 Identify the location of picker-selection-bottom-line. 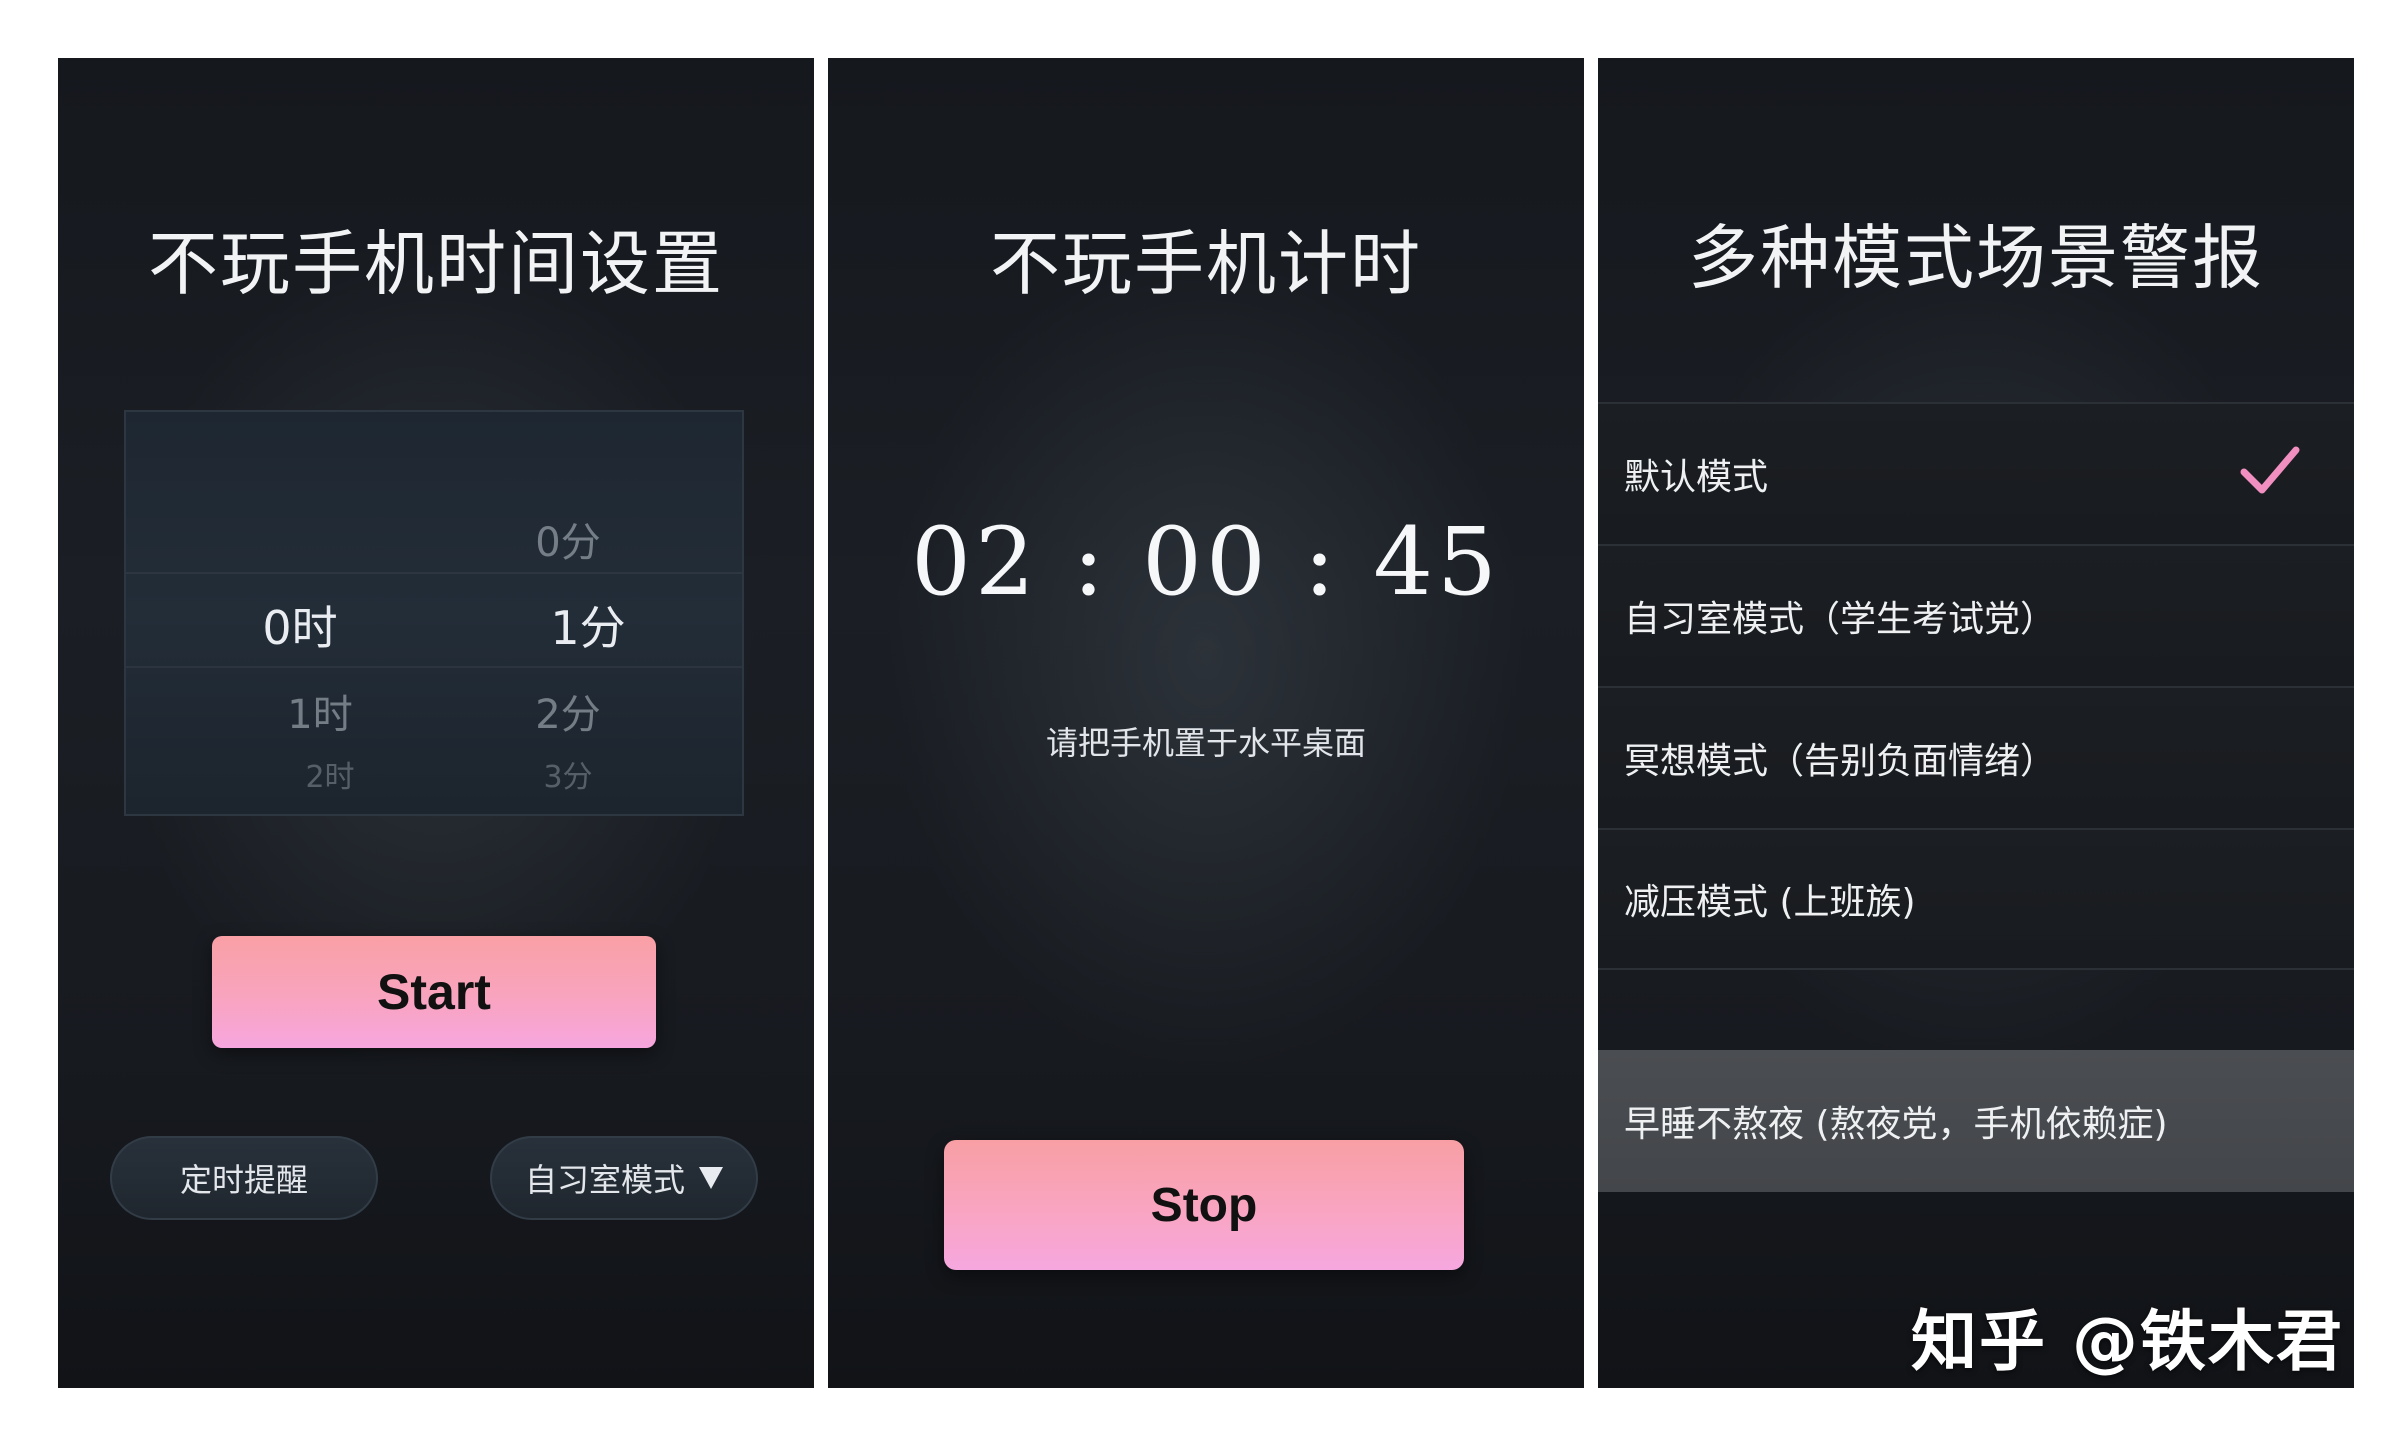
(434, 667).